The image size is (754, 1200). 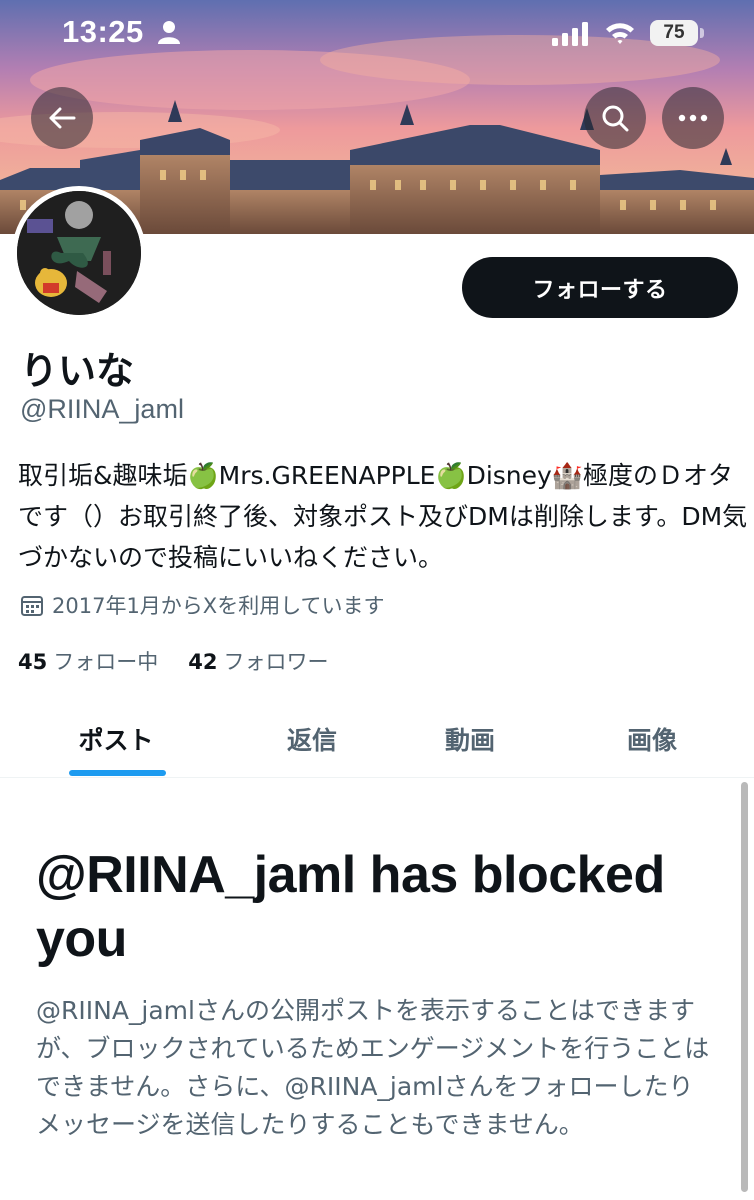 I want to click on joined-date-text: 2017年1月からXを利用しています, so click(x=218, y=606).